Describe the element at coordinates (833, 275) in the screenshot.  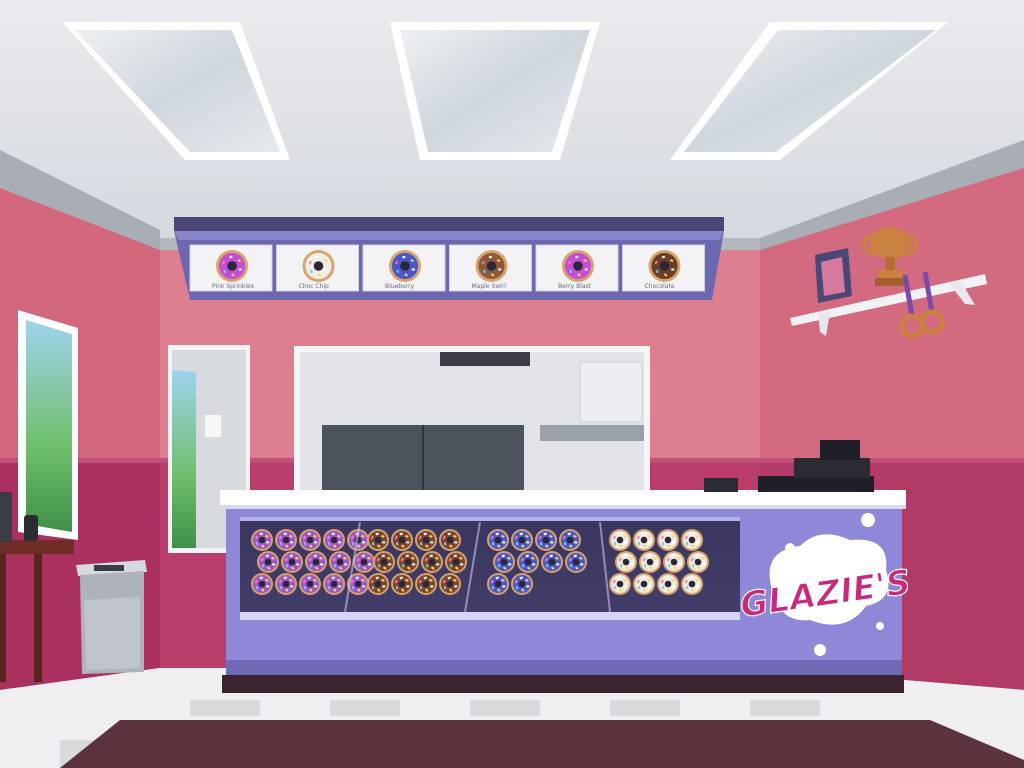
I see `photo-frame-icon` at that location.